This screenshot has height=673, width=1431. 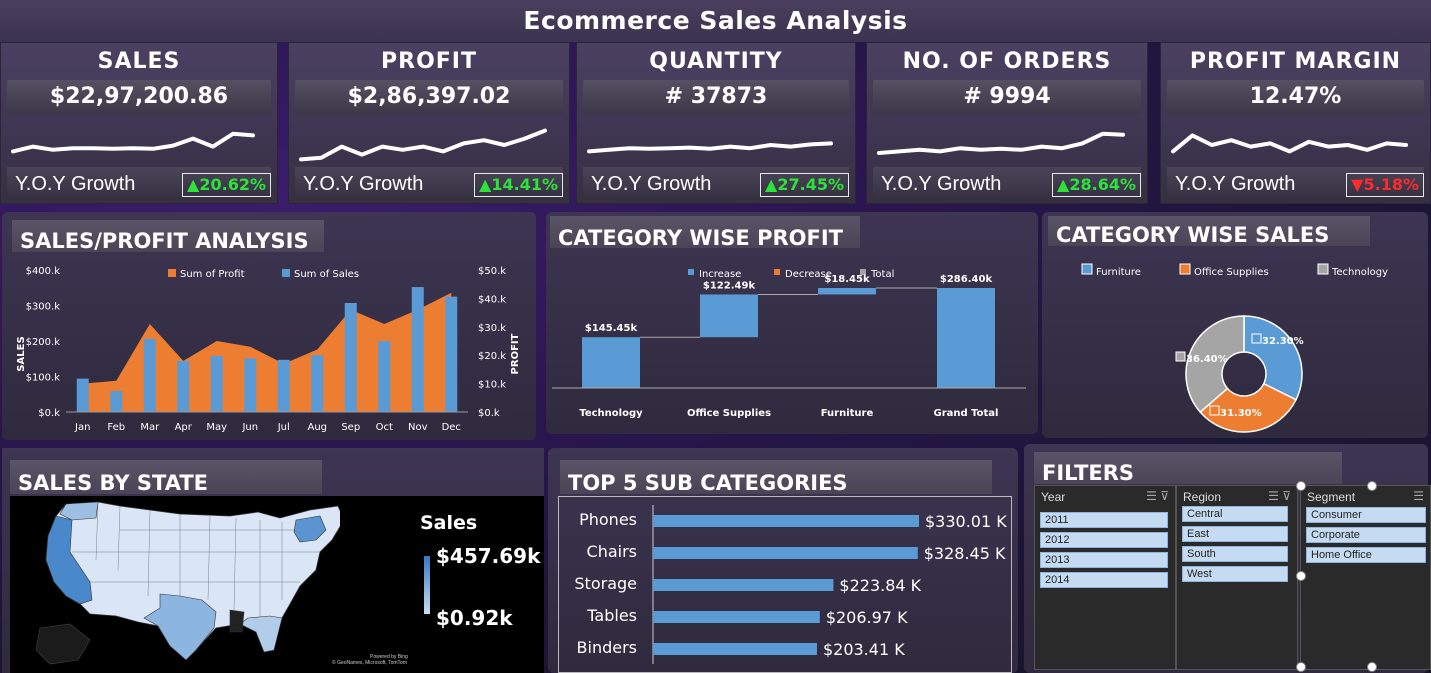 I want to click on alaska-shape, so click(x=63, y=644).